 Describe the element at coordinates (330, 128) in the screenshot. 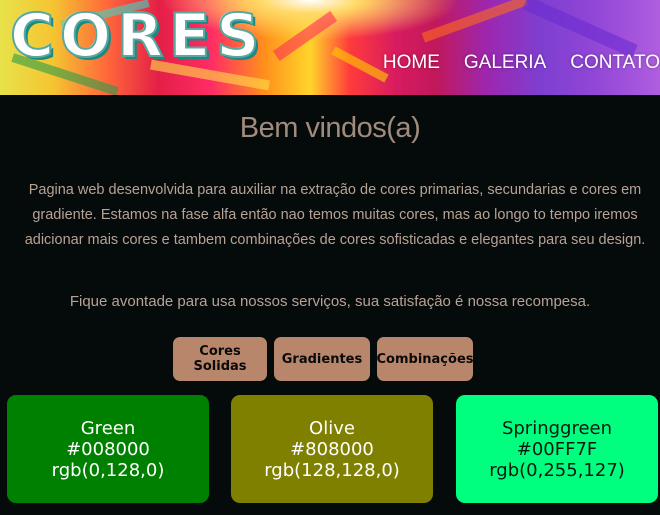

I see `page-title: Bem vindos(a)` at that location.